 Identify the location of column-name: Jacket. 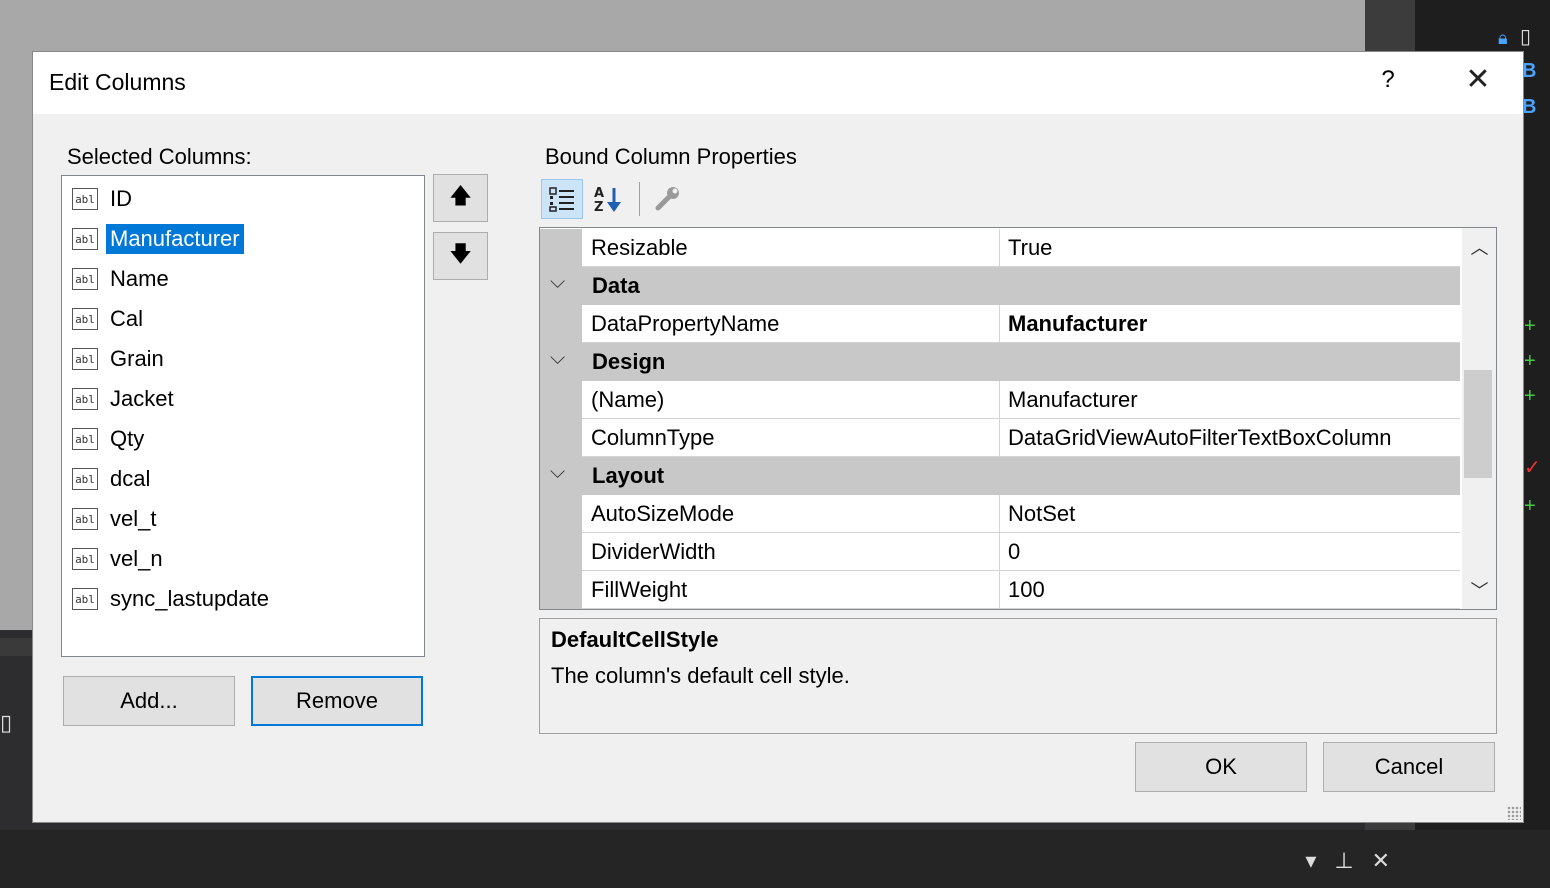
(142, 398).